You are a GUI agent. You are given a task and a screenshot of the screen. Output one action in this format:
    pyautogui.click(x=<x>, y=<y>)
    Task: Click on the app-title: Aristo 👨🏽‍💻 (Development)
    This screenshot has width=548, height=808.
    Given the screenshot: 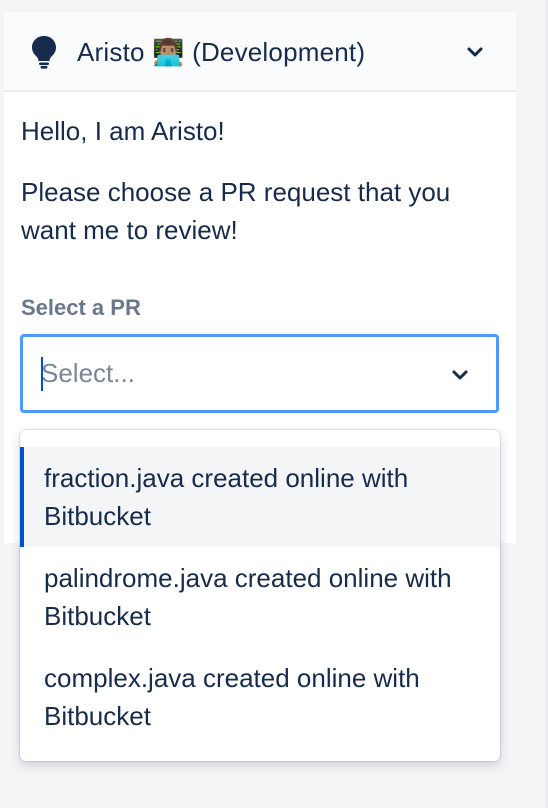 What is the action you would take?
    pyautogui.click(x=221, y=52)
    